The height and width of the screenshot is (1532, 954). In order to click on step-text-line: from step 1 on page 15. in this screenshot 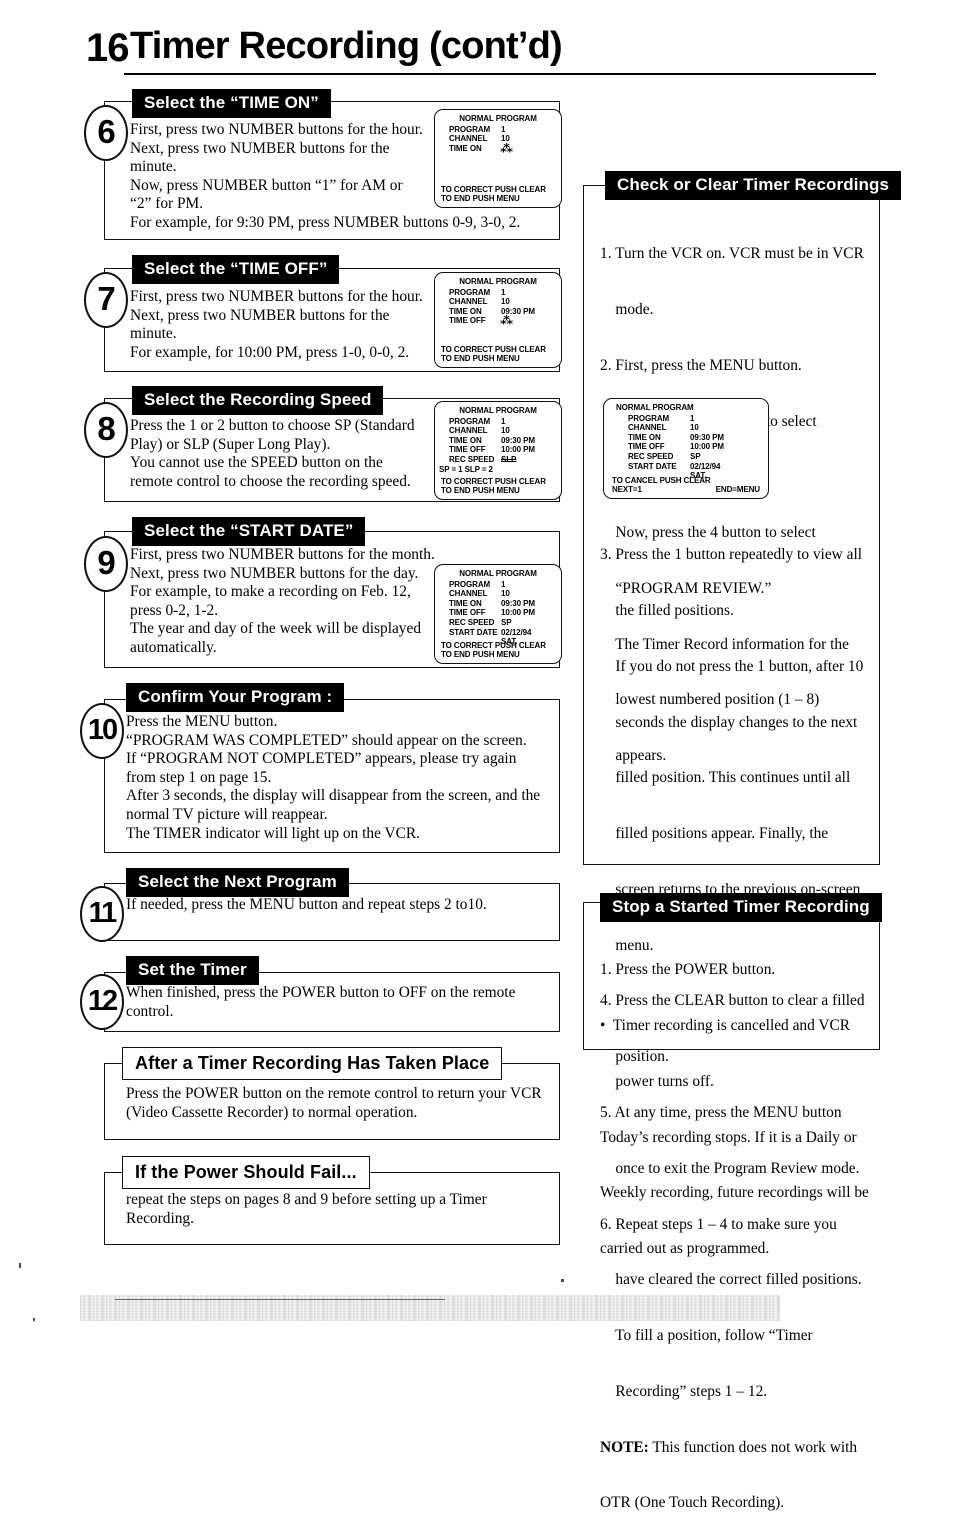, I will do `click(199, 777)`.